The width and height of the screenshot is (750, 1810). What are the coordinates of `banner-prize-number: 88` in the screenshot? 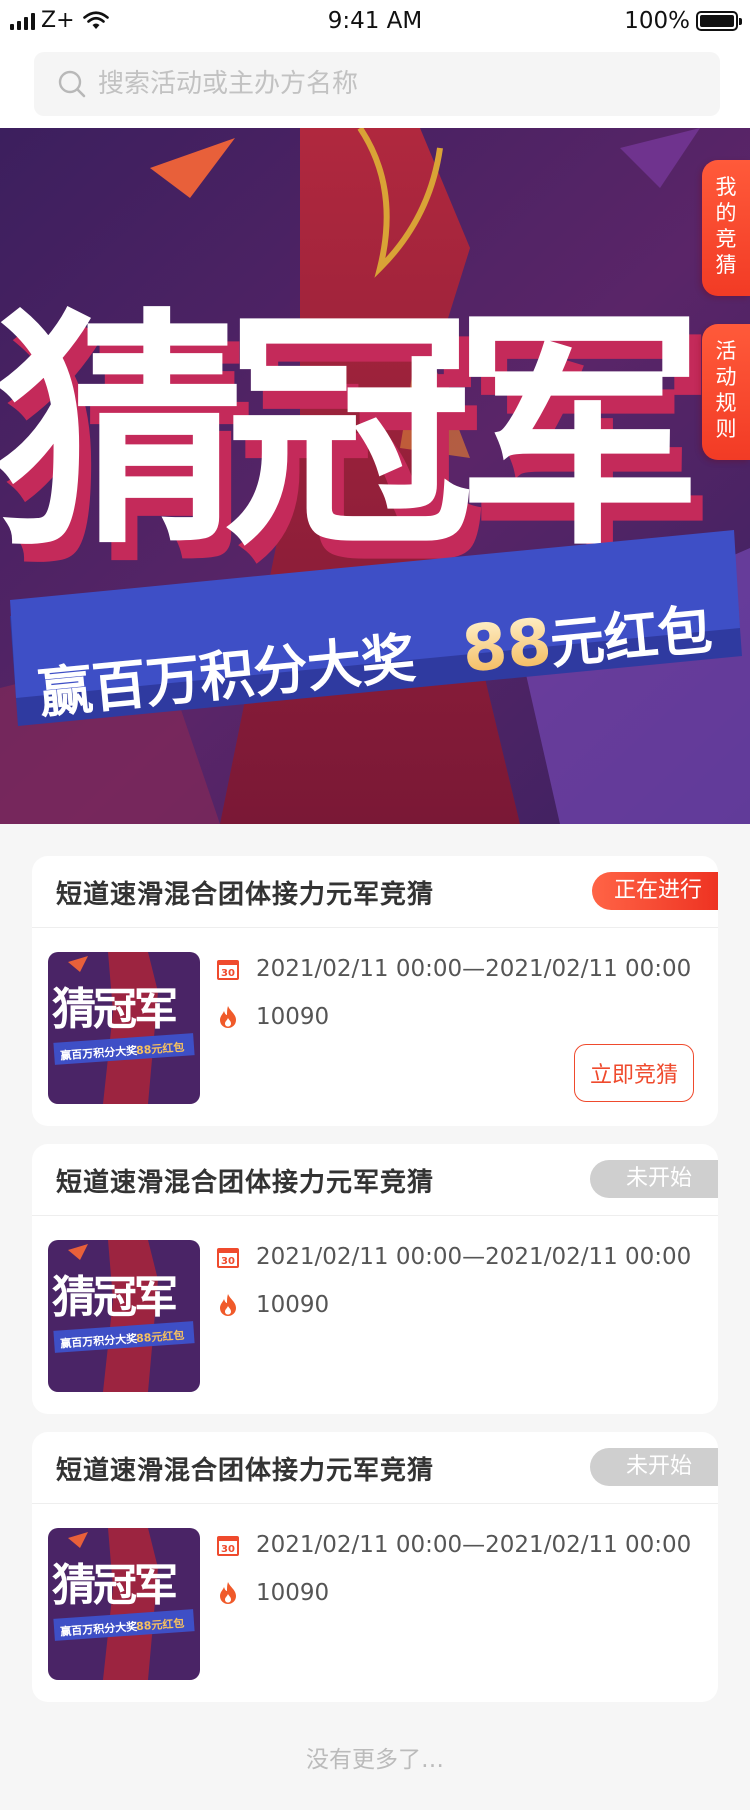 It's located at (507, 646).